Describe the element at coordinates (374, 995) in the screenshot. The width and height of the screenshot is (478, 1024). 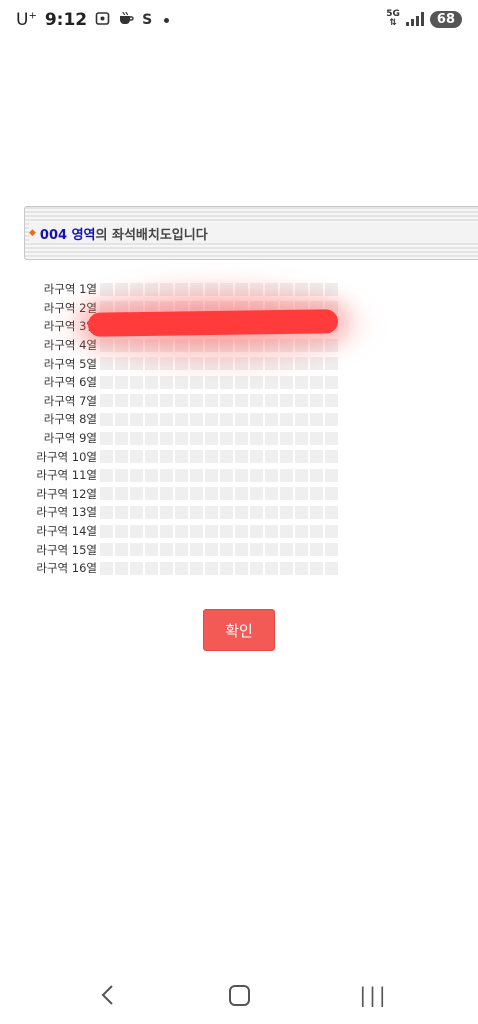
I see `recent-apps-button: |||` at that location.